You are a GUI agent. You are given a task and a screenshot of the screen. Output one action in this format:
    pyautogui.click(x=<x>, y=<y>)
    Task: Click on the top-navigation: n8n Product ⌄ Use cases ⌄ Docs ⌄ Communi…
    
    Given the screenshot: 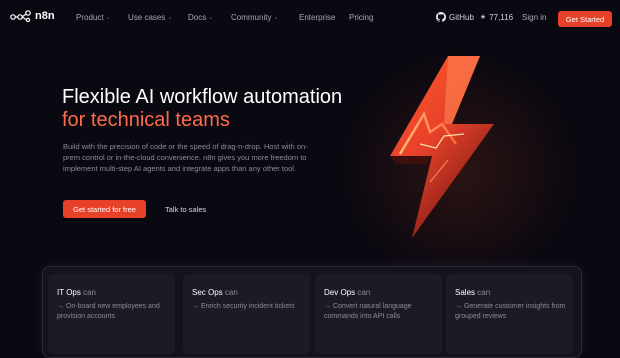 What is the action you would take?
    pyautogui.click(x=310, y=18)
    